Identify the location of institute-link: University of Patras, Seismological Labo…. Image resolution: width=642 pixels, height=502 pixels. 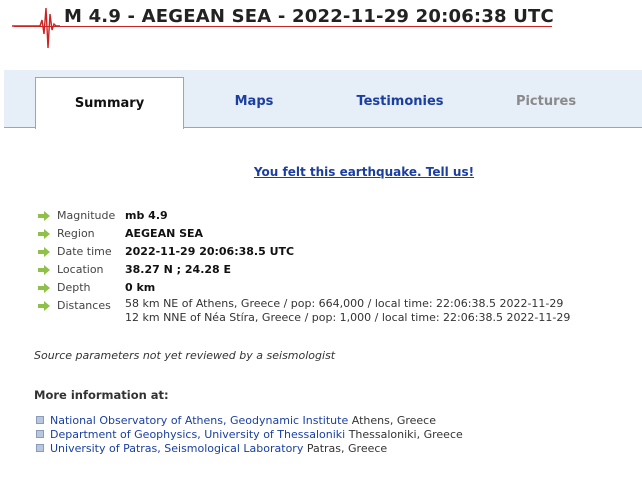
(176, 448).